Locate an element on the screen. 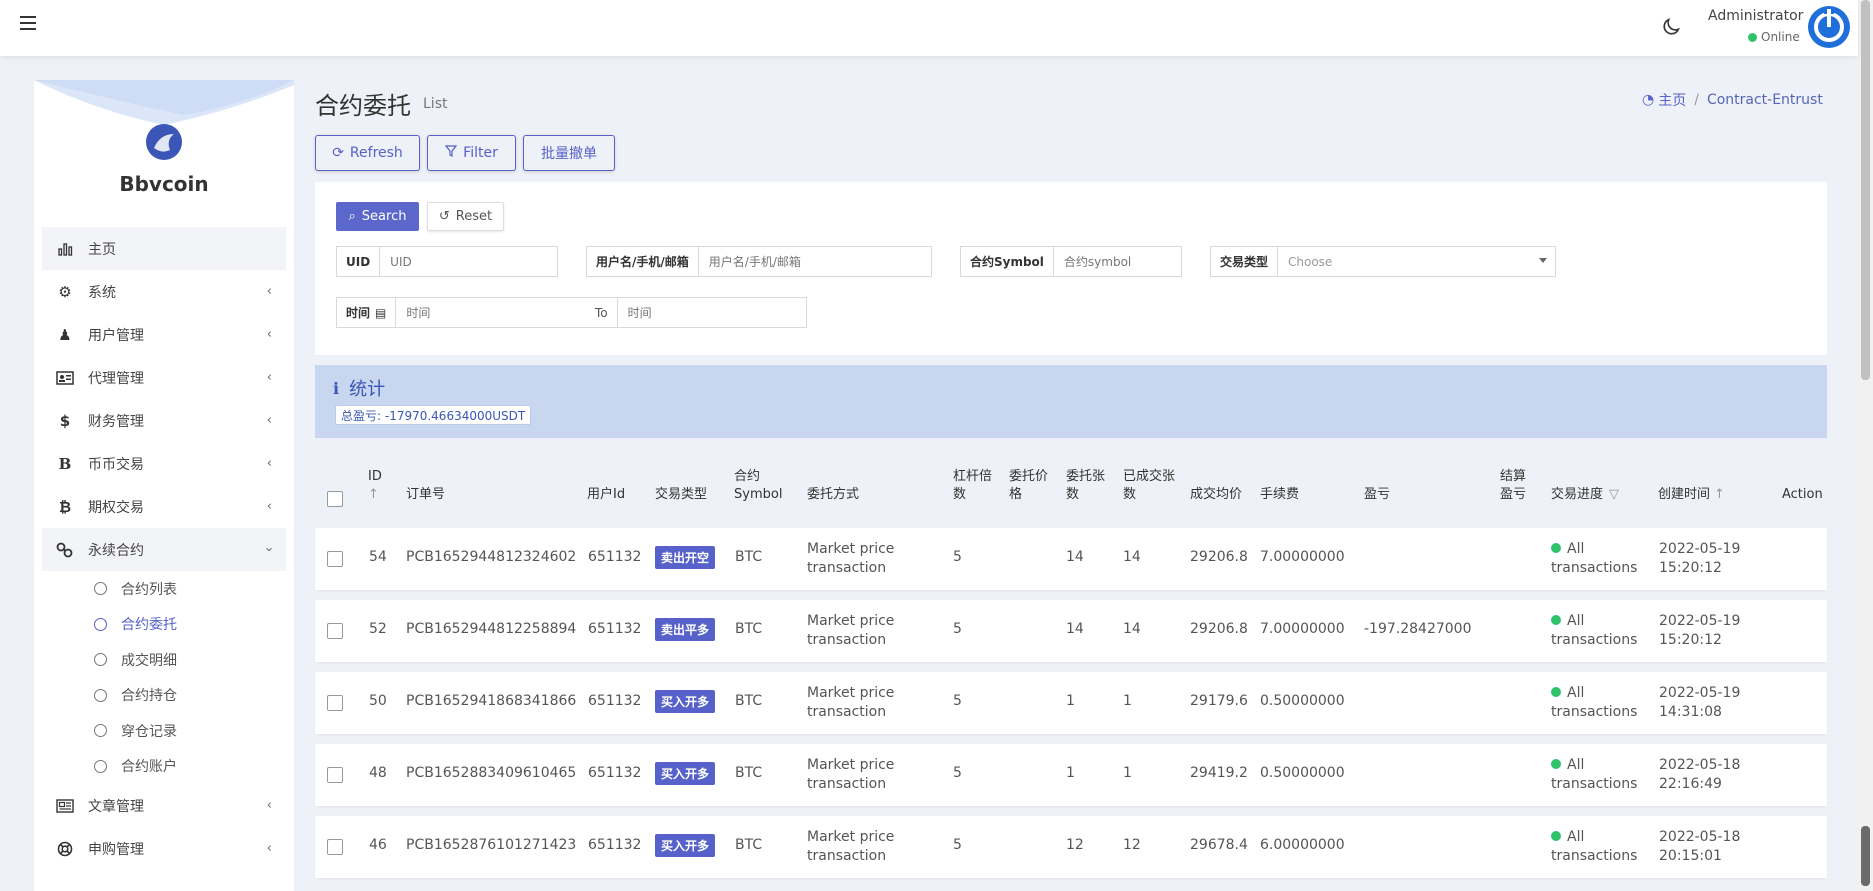  cell-qty: 1 is located at coordinates (1070, 773).